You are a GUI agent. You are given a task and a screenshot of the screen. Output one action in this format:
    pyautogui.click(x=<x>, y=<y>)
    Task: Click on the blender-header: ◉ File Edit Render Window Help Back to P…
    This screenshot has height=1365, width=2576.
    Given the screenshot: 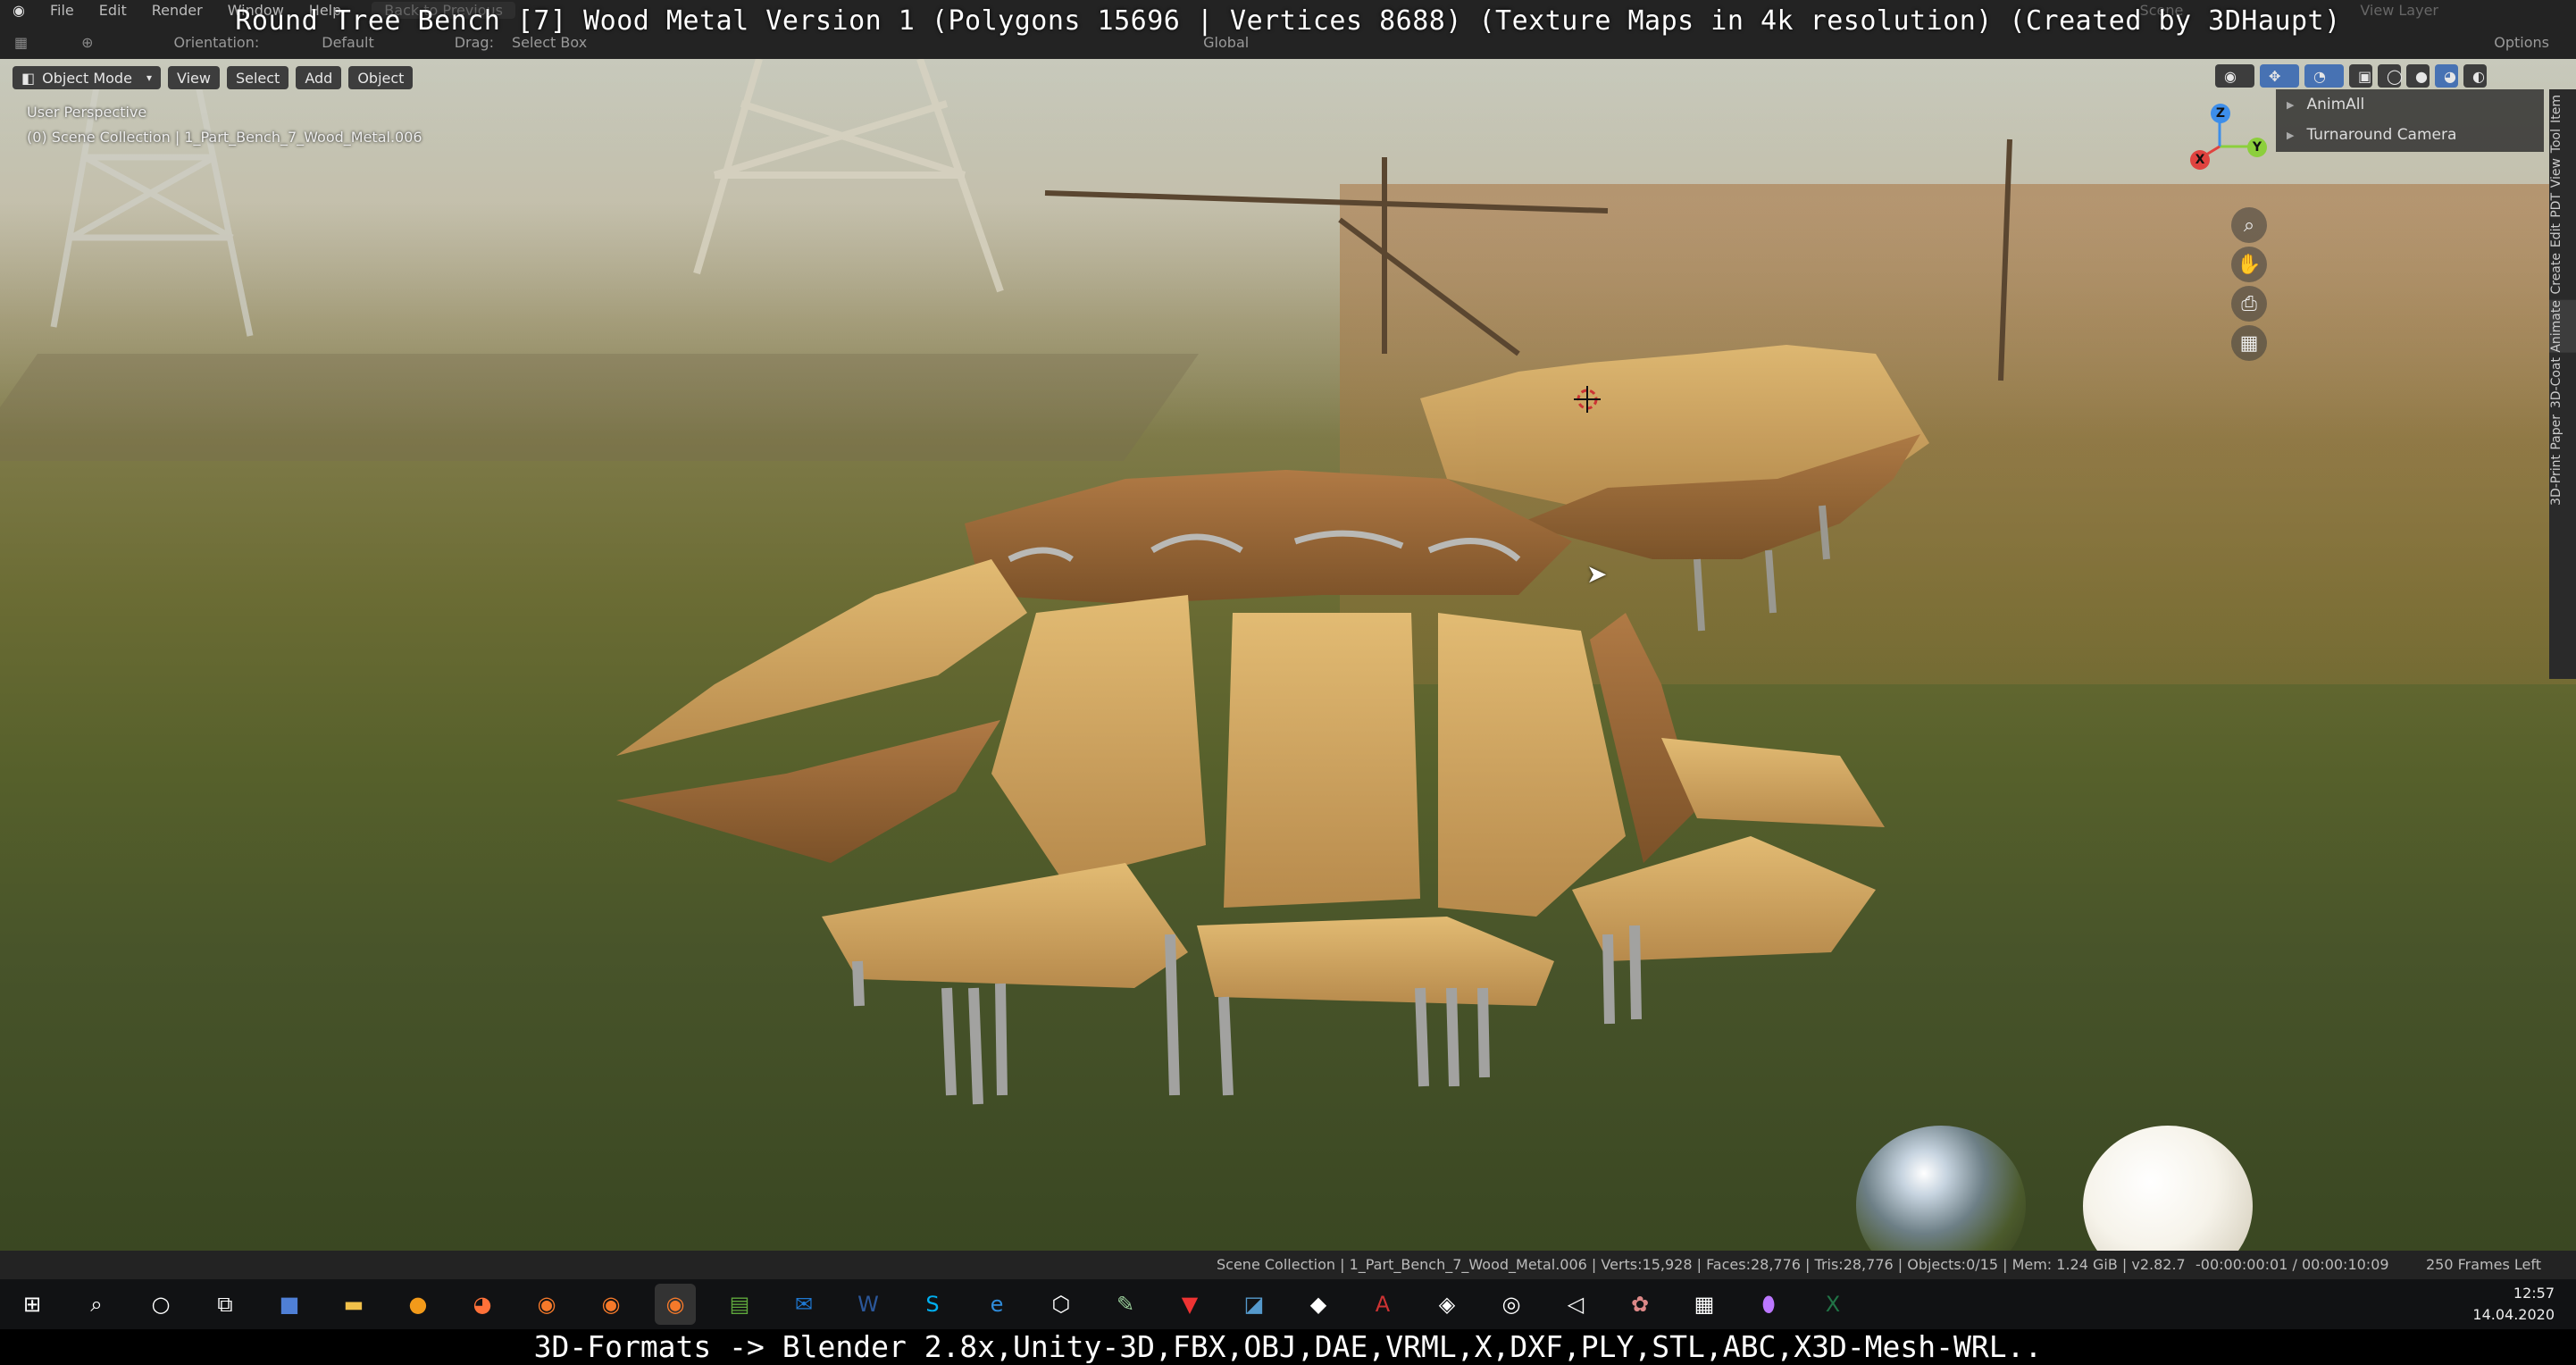 What is the action you would take?
    pyautogui.click(x=1288, y=30)
    